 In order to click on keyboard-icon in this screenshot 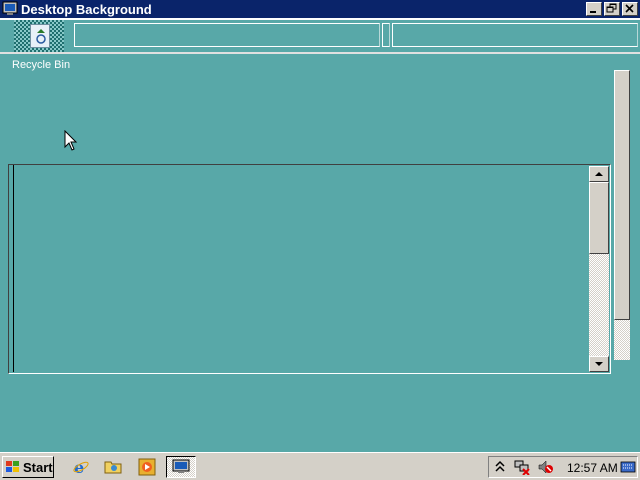, I will do `click(628, 467)`.